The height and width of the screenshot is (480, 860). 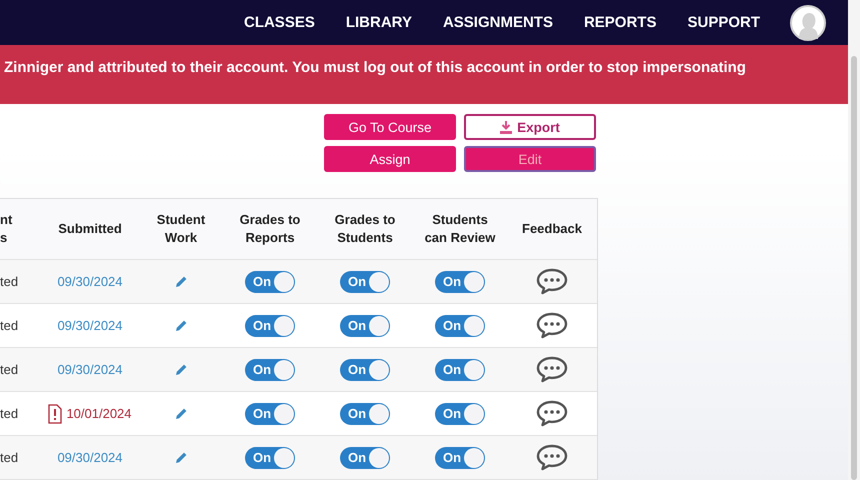 I want to click on action-button: Edit, so click(x=530, y=159).